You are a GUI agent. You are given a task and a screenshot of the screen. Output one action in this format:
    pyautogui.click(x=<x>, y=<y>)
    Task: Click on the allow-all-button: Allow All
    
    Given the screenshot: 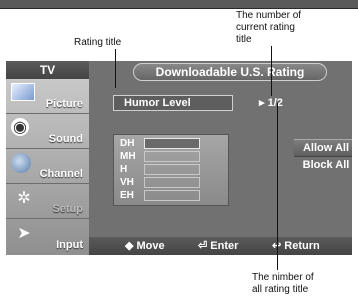 What is the action you would take?
    pyautogui.click(x=323, y=148)
    